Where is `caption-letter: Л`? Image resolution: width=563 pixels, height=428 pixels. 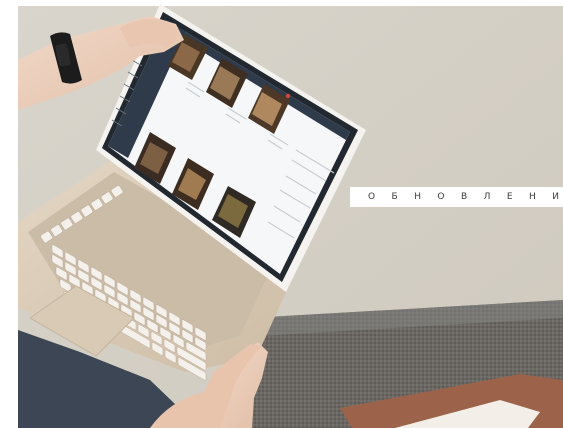 caption-letter: Л is located at coordinates (487, 197).